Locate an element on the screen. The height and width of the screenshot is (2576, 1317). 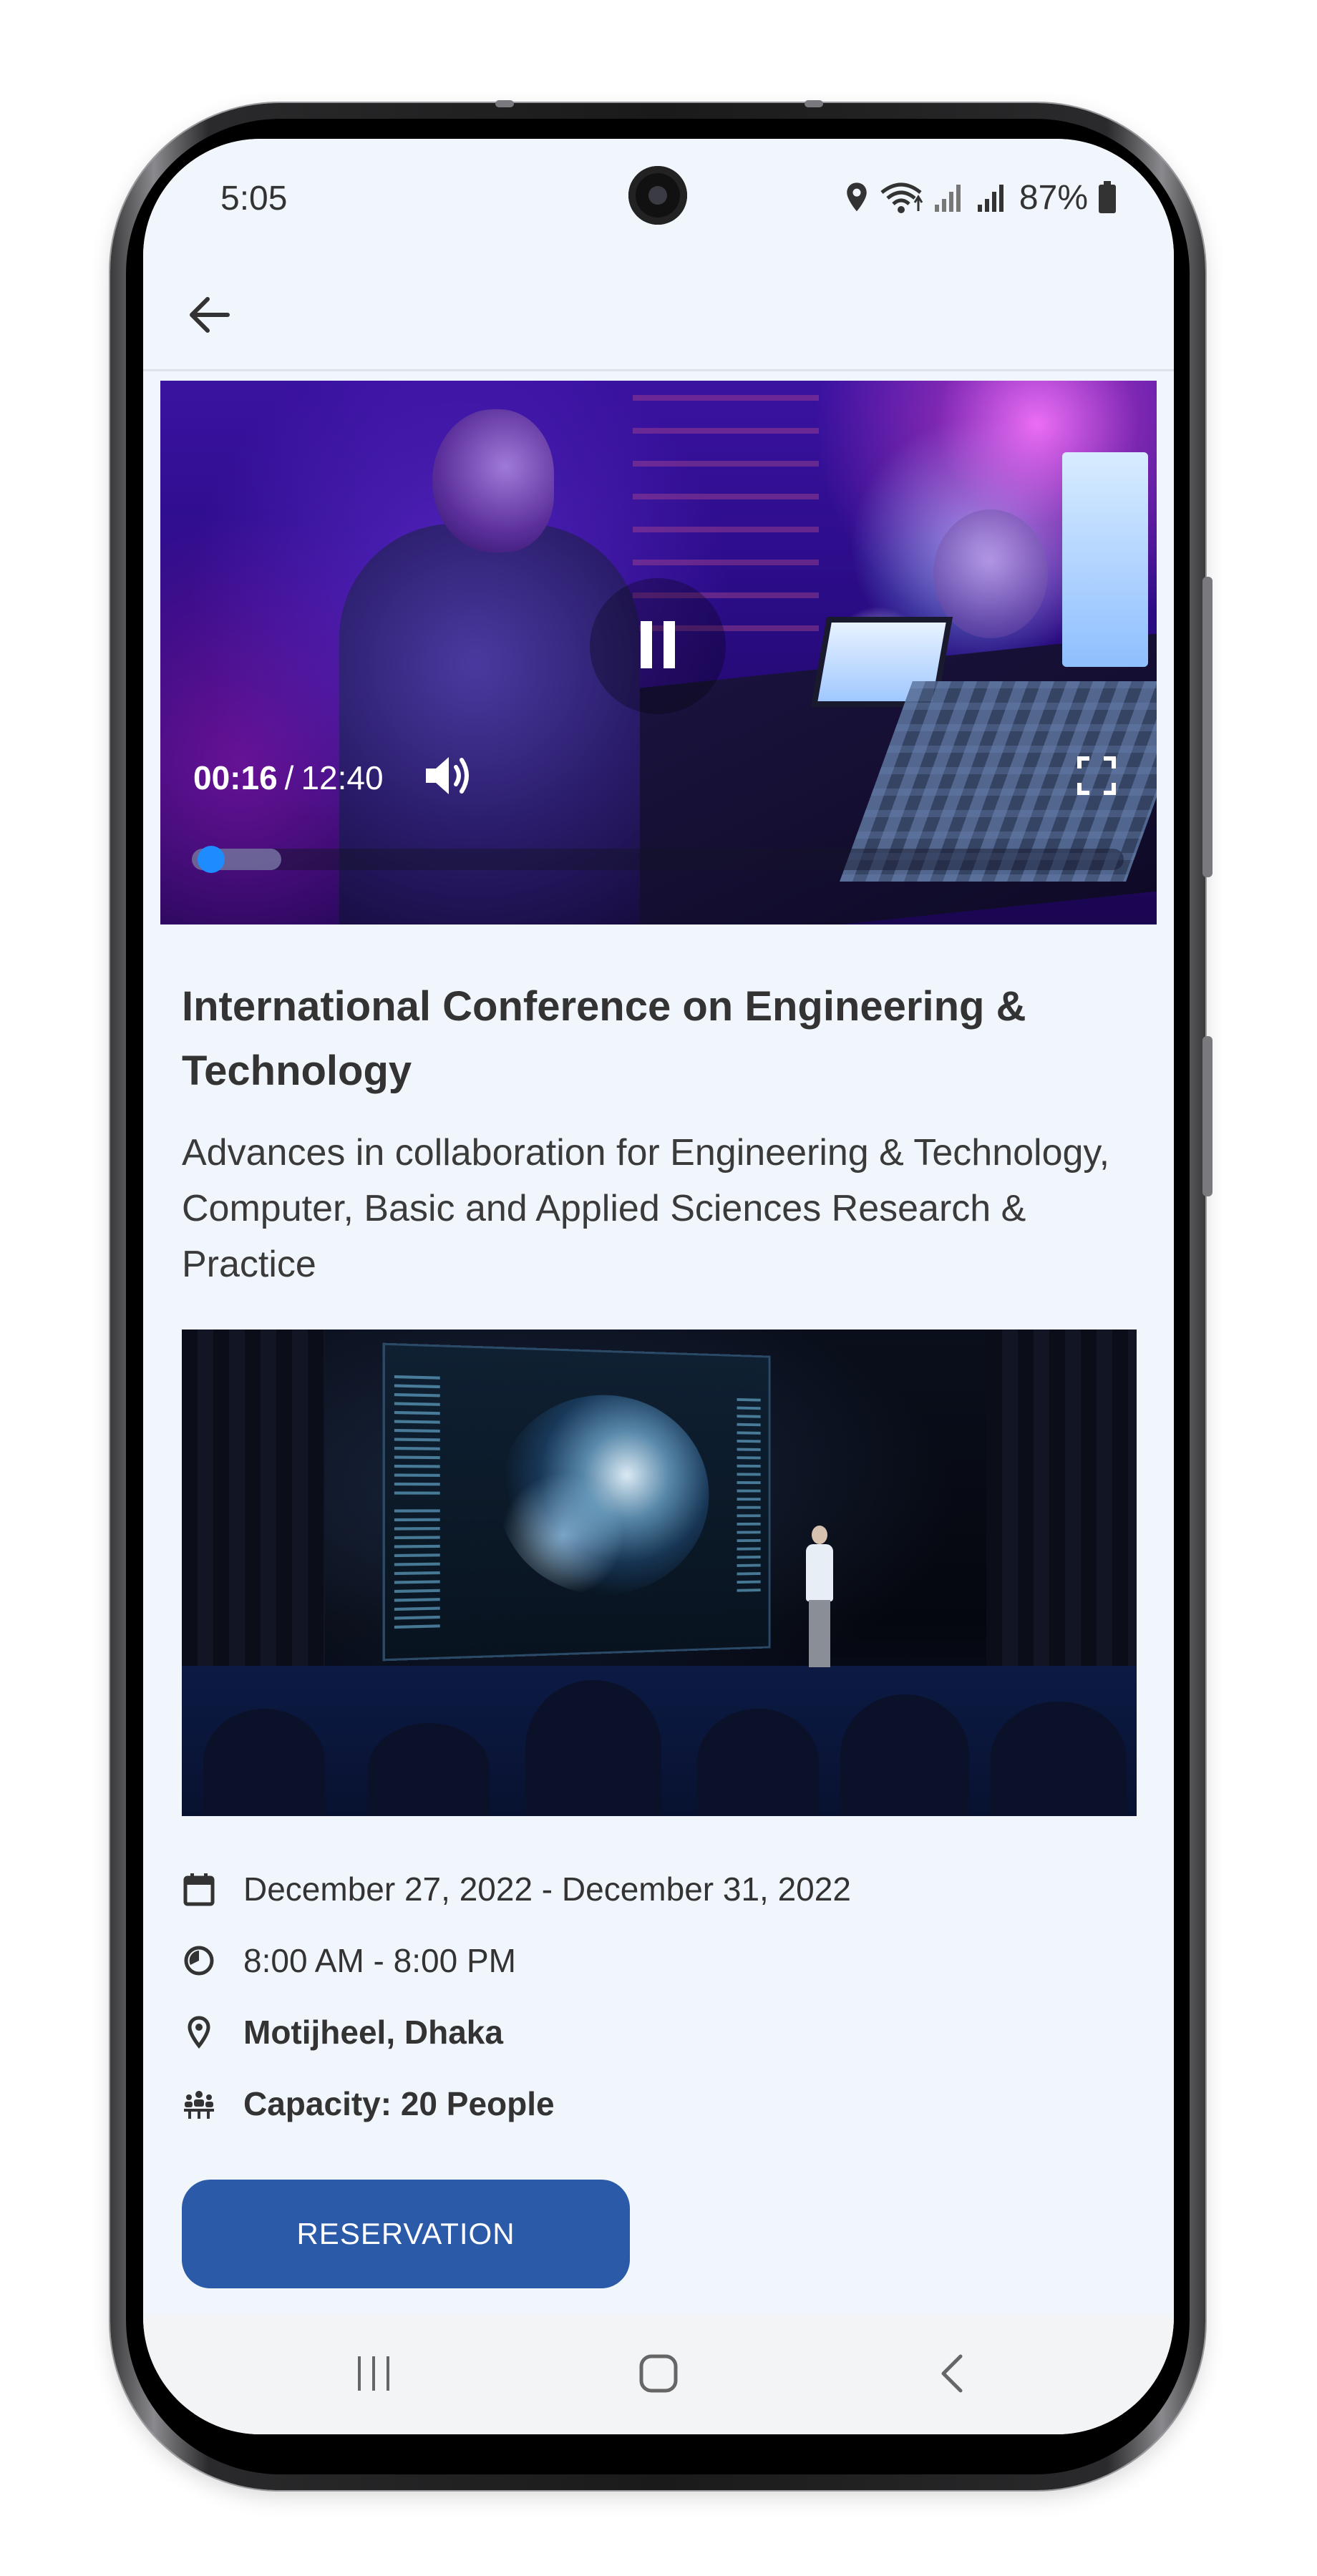
fullscreen-button is located at coordinates (1096, 777).